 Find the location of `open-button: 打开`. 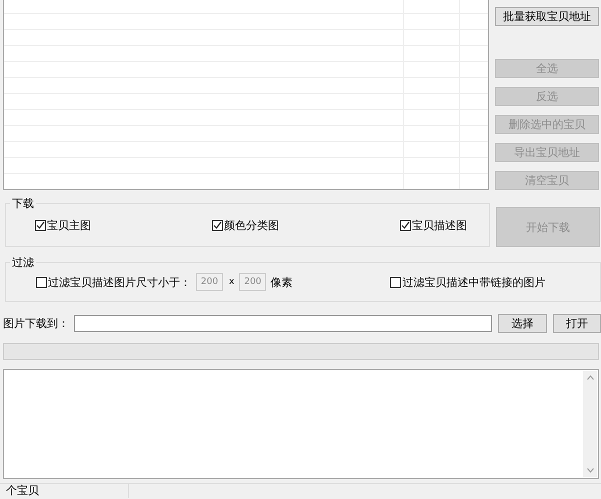

open-button: 打开 is located at coordinates (576, 323).